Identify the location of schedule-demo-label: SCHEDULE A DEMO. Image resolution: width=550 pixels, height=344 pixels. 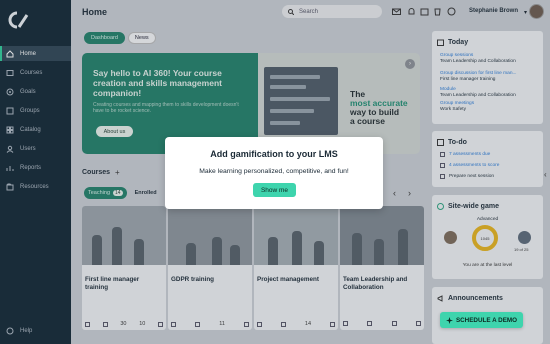
(486, 320).